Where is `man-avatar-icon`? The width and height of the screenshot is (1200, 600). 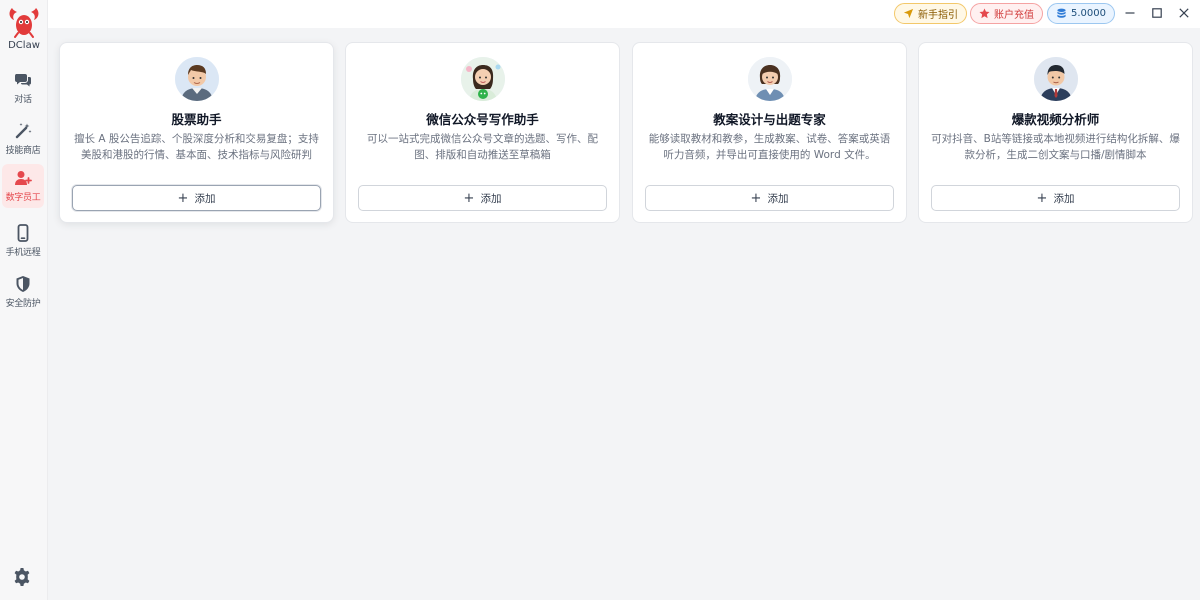 man-avatar-icon is located at coordinates (196, 79).